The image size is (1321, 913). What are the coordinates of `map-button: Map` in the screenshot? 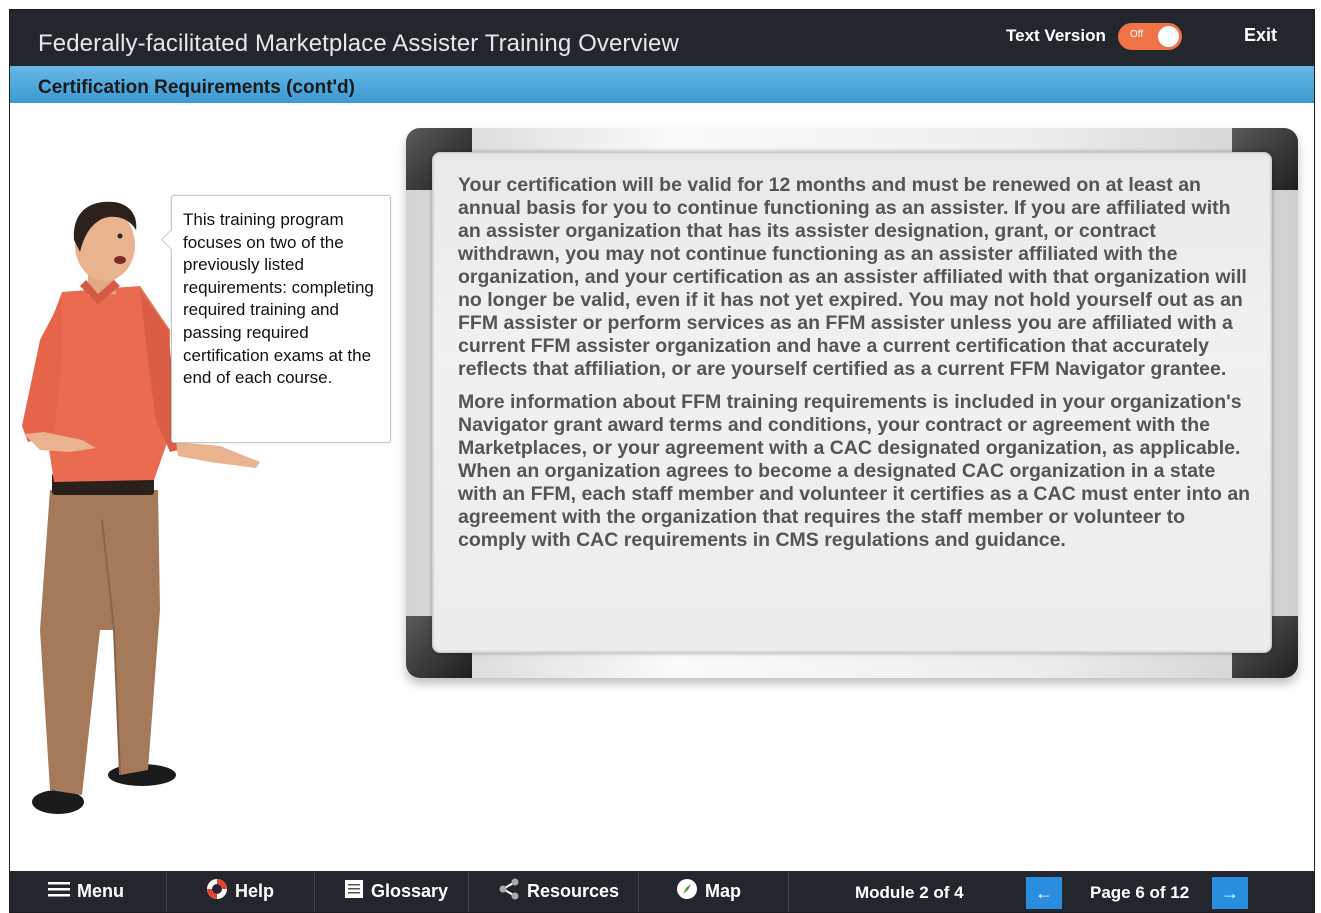 It's located at (708, 891).